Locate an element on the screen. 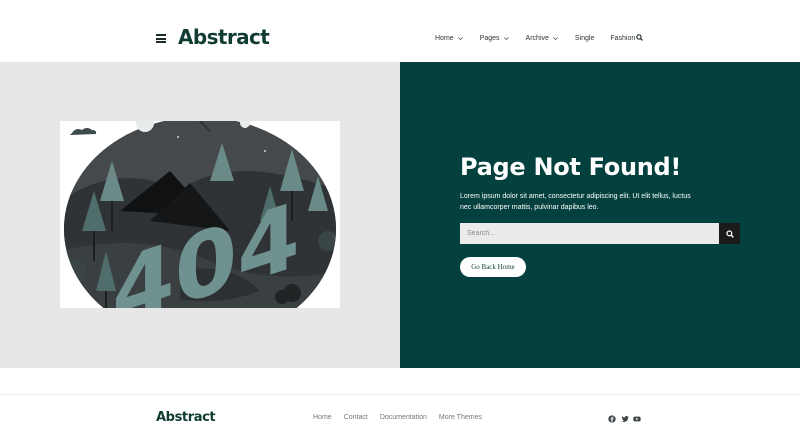 The image size is (800, 443). nav-item-fashion: Fashion is located at coordinates (622, 38).